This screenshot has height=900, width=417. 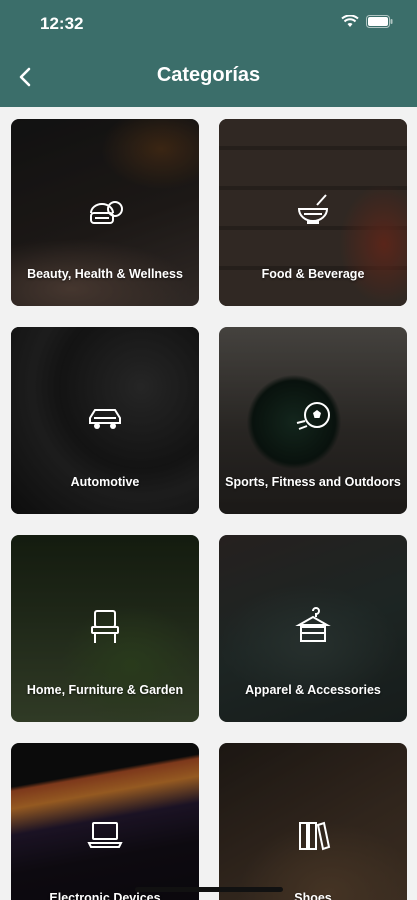 I want to click on category-card-shoes: Shoes, so click(x=313, y=821).